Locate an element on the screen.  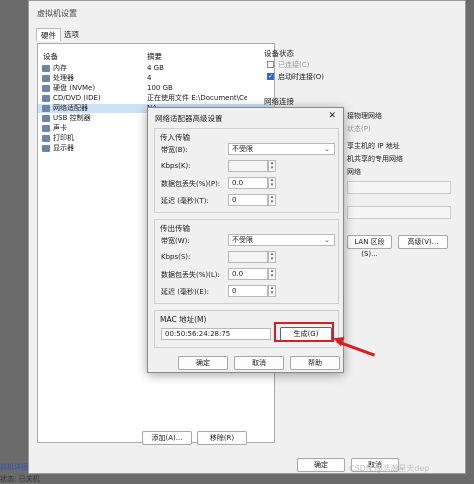
in-kbps-spinner: ▴ ▾ is located at coordinates (272, 166).